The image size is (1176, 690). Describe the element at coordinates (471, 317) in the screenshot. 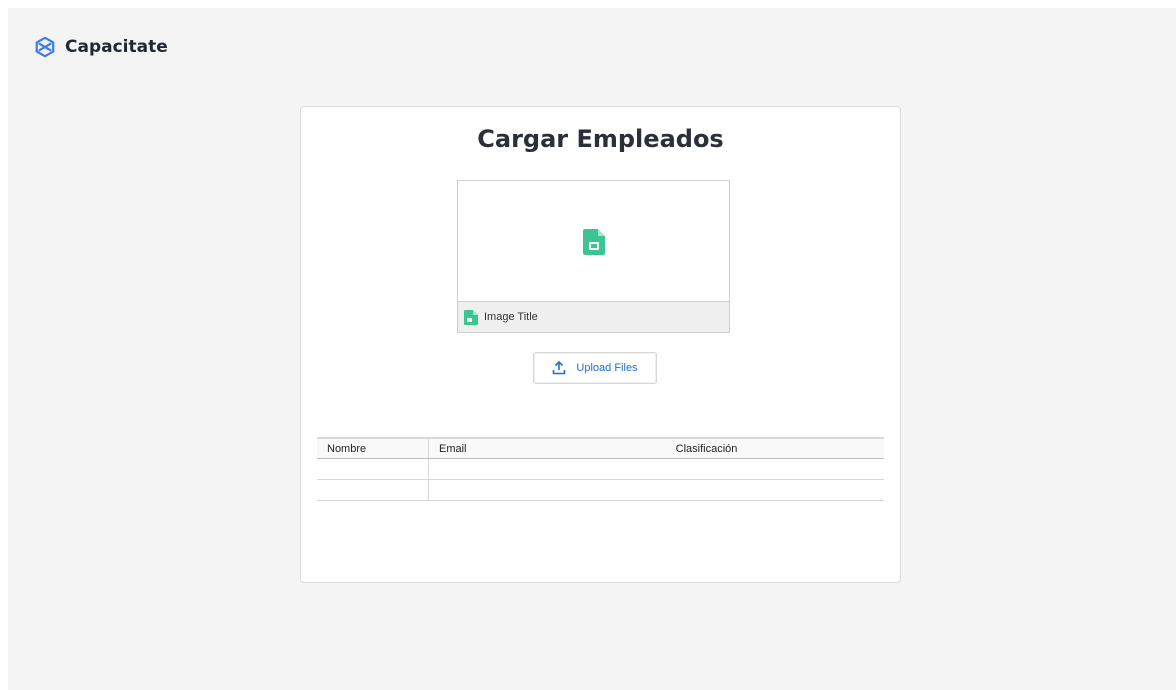

I see `image-file-small-icon` at that location.